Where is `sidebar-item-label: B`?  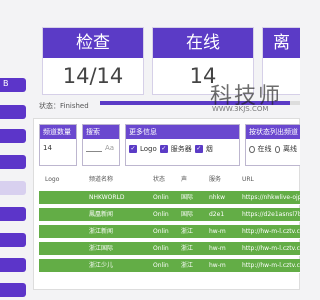 sidebar-item-label: B is located at coordinates (6, 83).